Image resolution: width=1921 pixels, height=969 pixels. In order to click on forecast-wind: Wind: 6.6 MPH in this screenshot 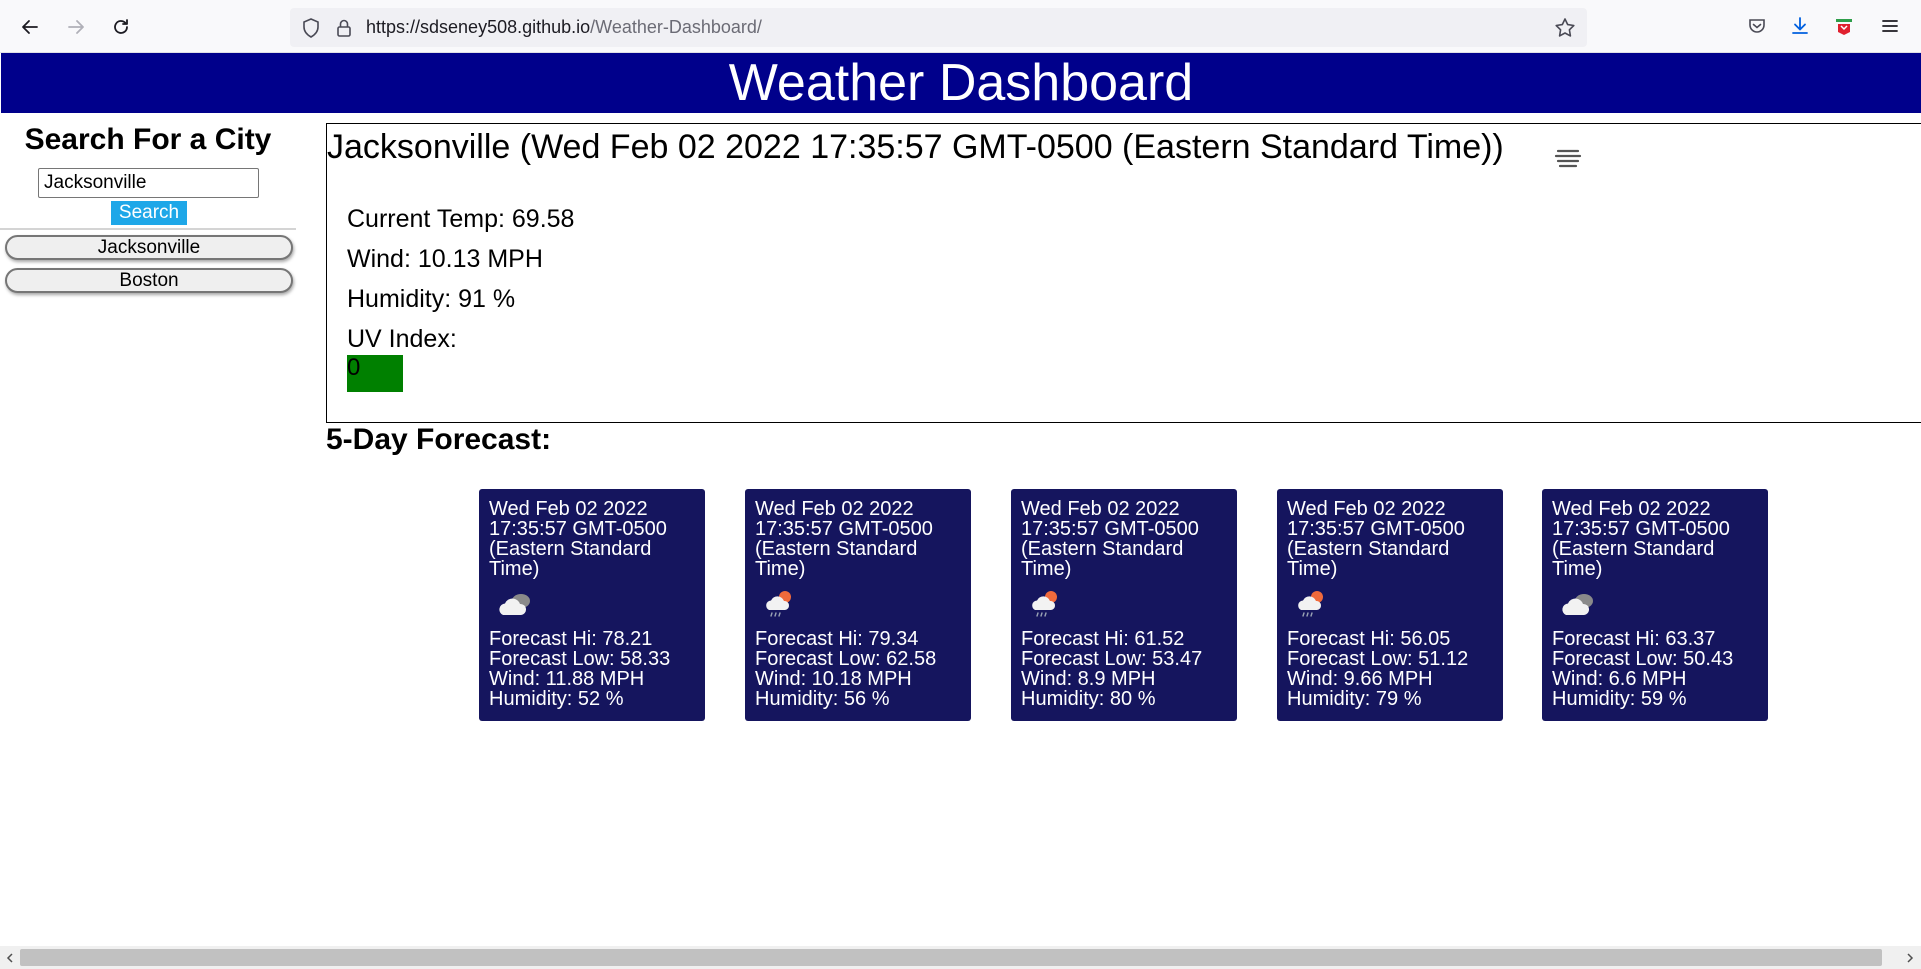, I will do `click(1619, 679)`.